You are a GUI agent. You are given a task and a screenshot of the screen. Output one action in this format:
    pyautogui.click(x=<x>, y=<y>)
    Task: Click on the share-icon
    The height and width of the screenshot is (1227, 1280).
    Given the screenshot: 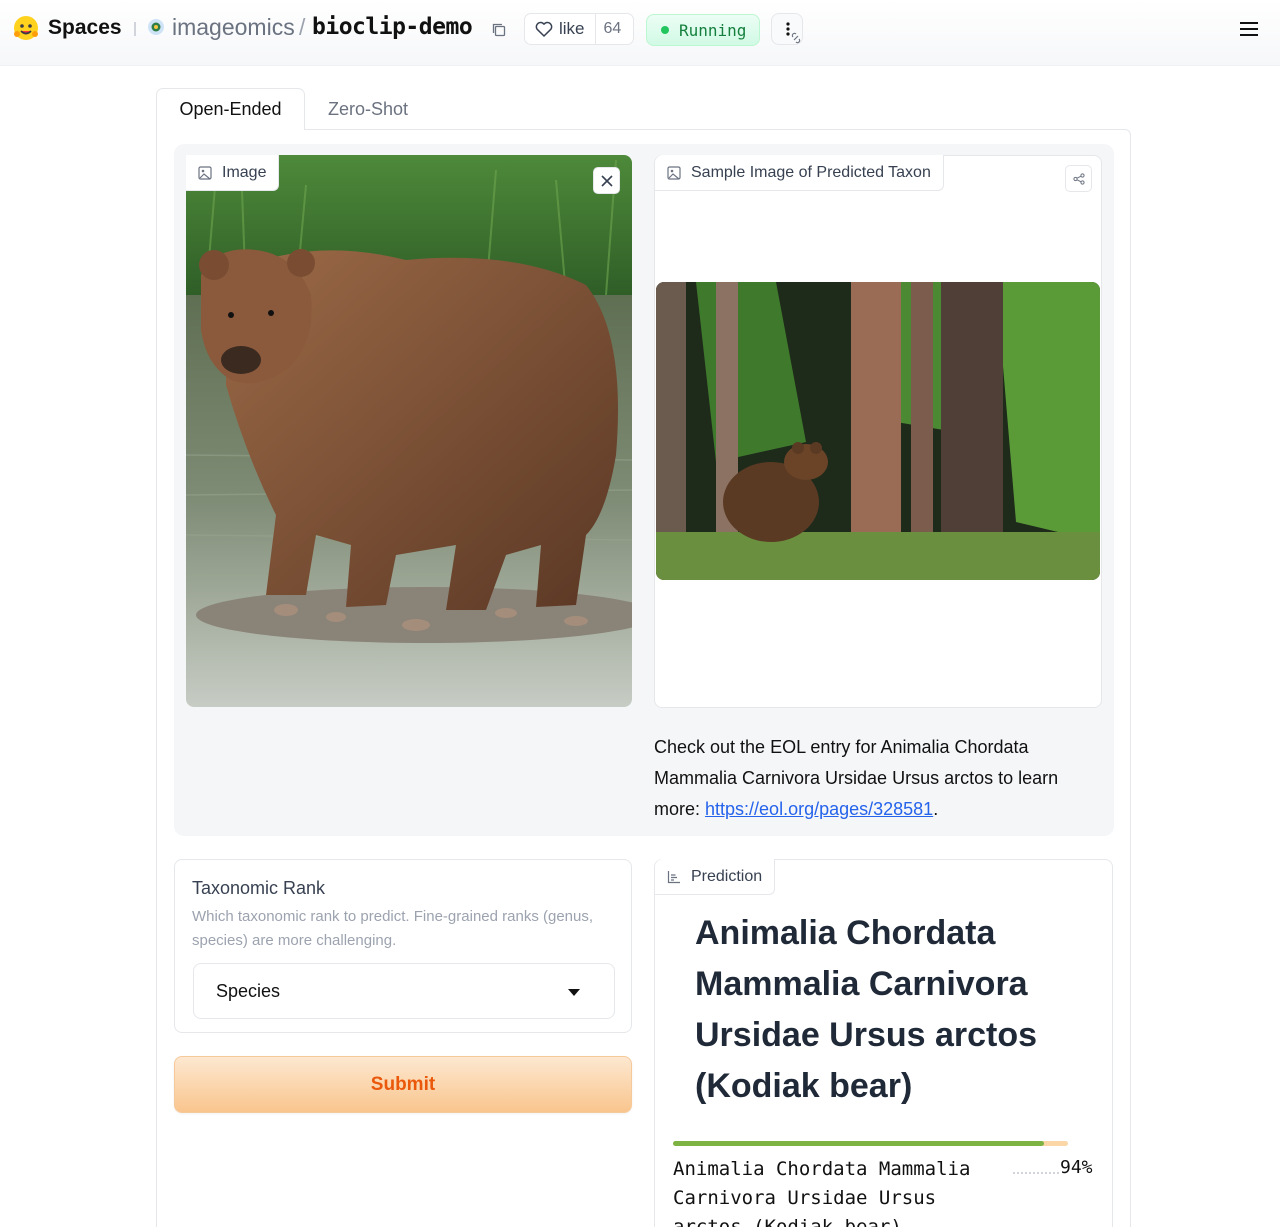 What is the action you would take?
    pyautogui.click(x=1078, y=178)
    